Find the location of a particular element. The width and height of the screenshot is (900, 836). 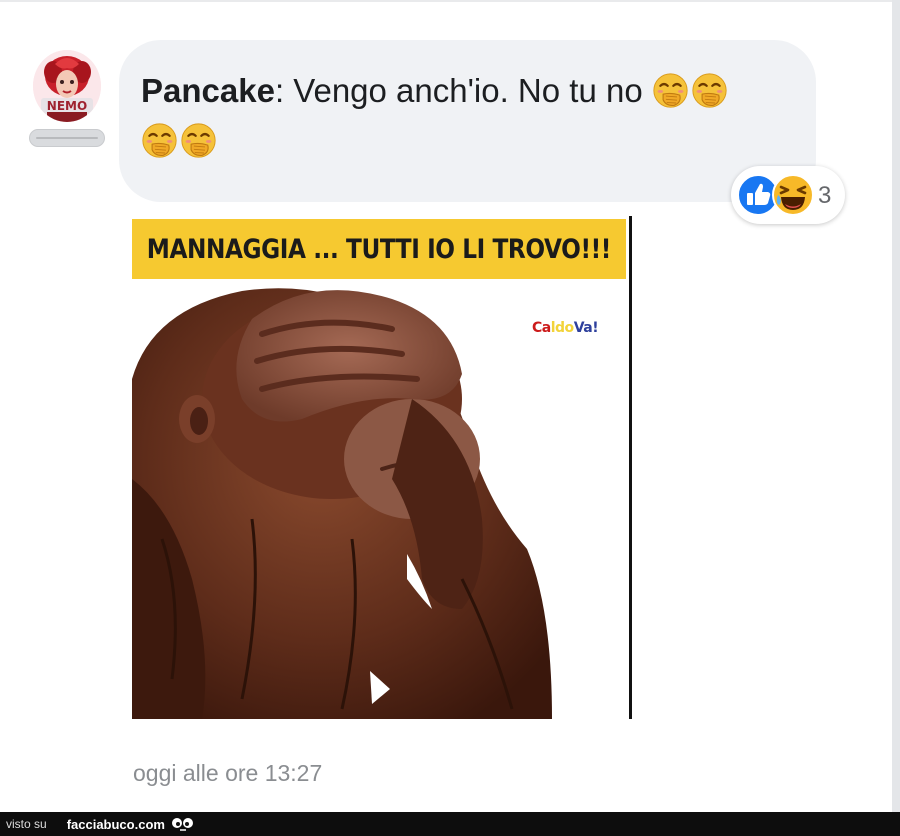

top-divider is located at coordinates (450, 1).